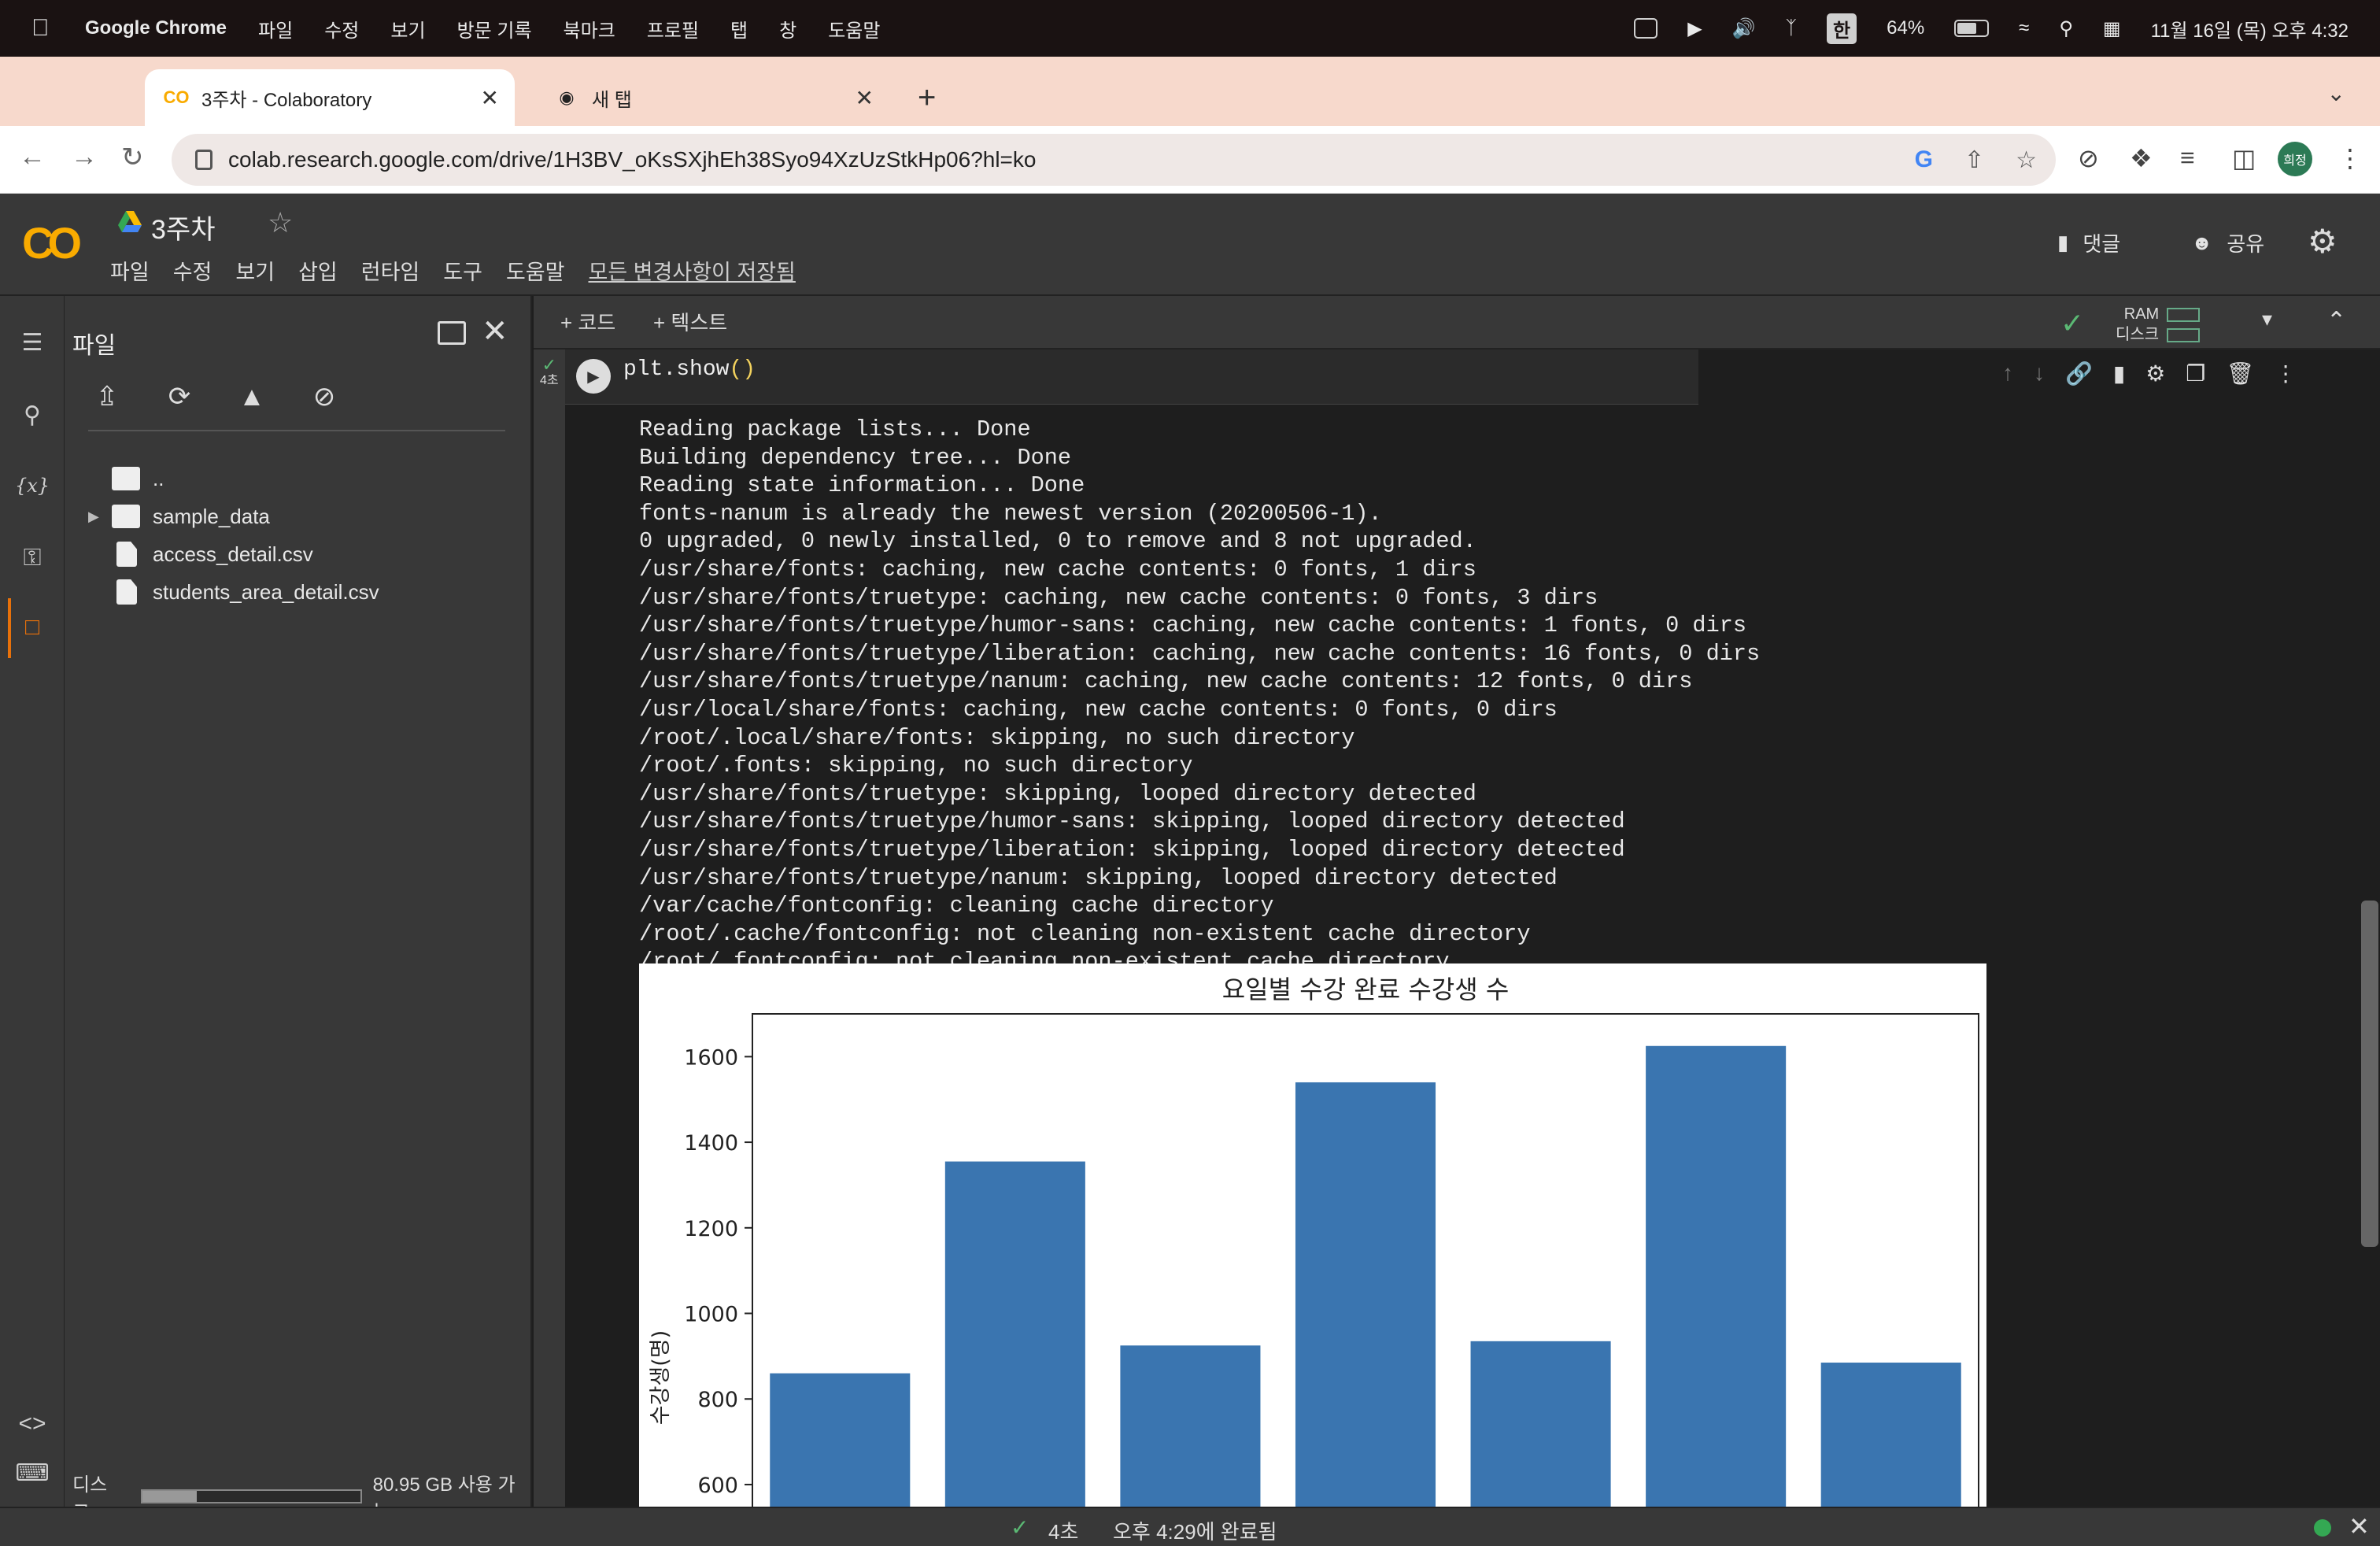 The image size is (2380, 1546). Describe the element at coordinates (787, 29) in the screenshot. I see `mac-menu-window: 창` at that location.